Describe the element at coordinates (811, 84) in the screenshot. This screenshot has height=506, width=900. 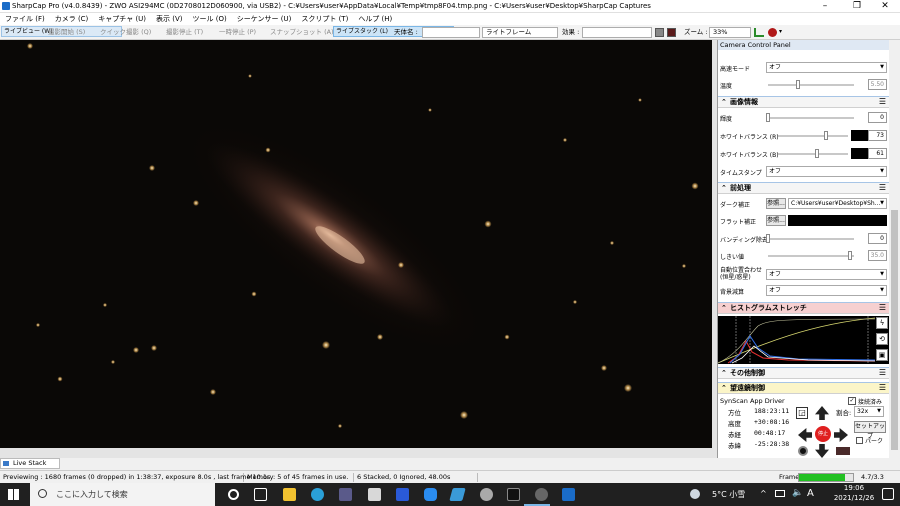
I see `temperature-slider` at that location.